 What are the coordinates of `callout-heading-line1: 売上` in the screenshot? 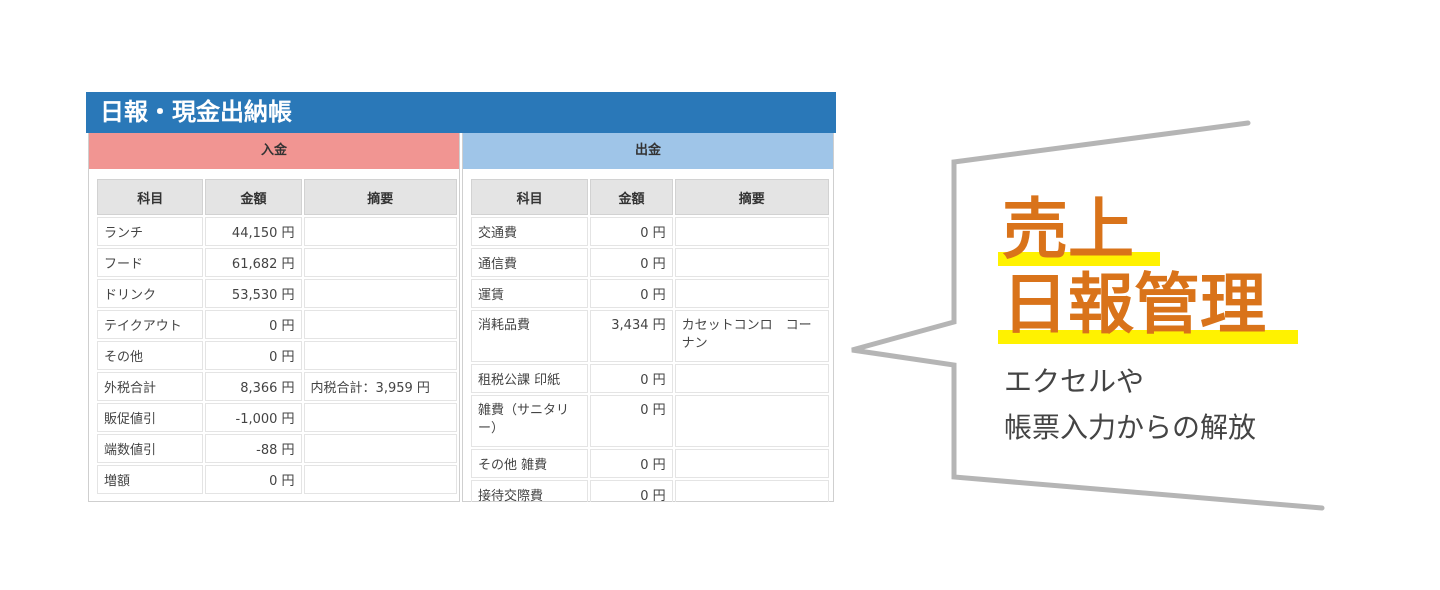 It's located at (1068, 229).